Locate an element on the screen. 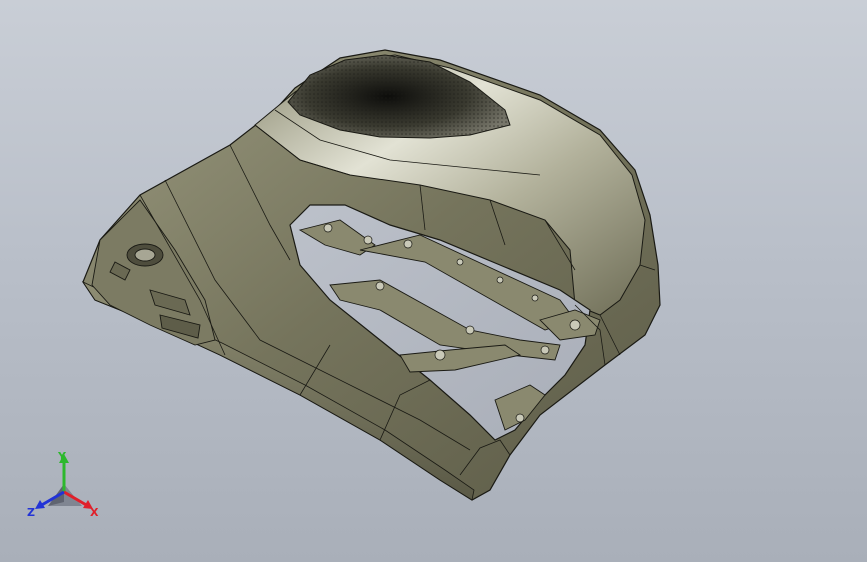 This screenshot has width=867, height=562. x-axis-label: X is located at coordinates (94, 512).